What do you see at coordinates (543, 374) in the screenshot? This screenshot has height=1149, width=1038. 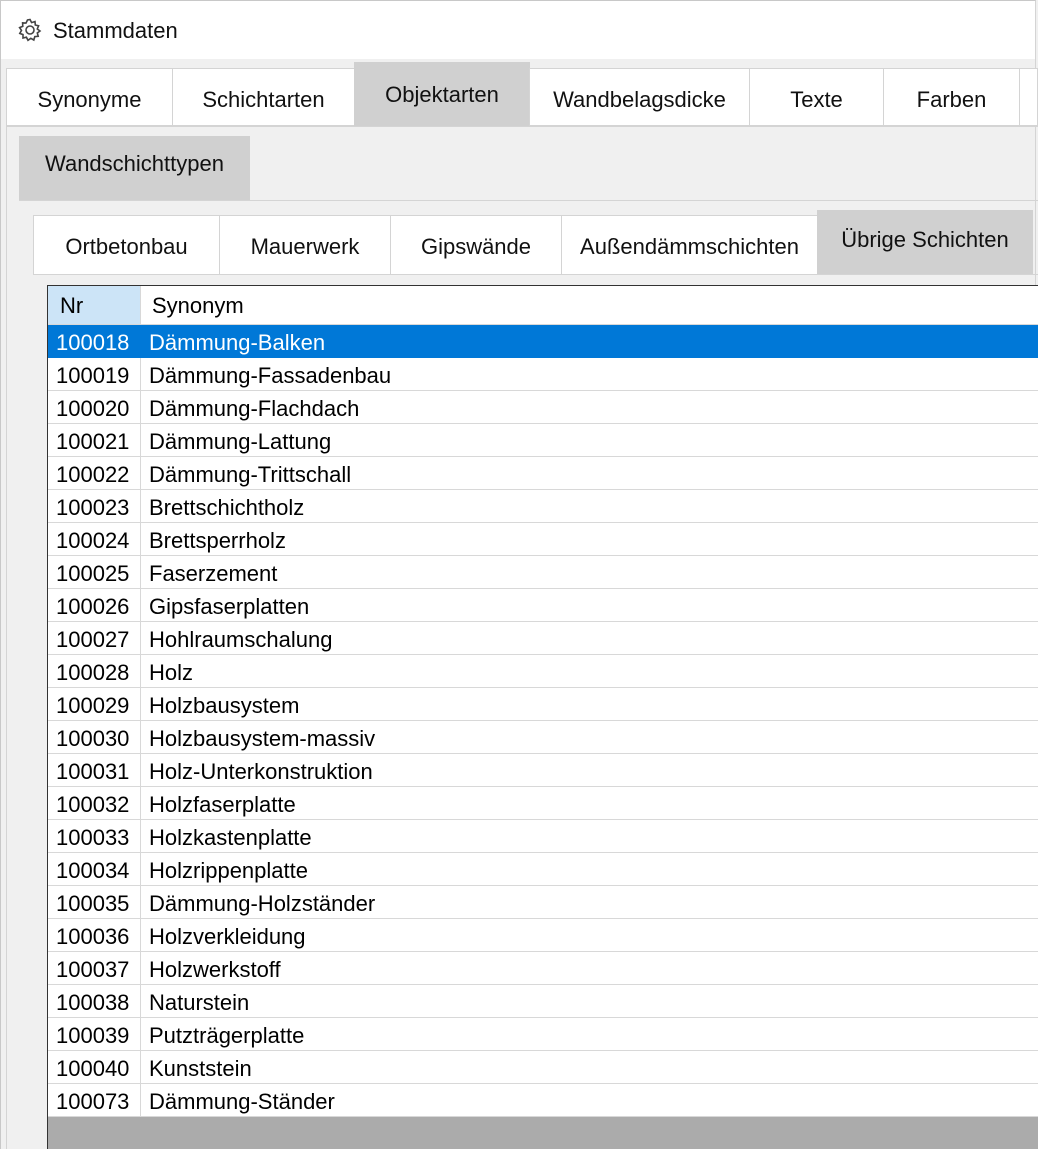 I see `table-row: 100019 Dämmung-Fassadenbau` at bounding box center [543, 374].